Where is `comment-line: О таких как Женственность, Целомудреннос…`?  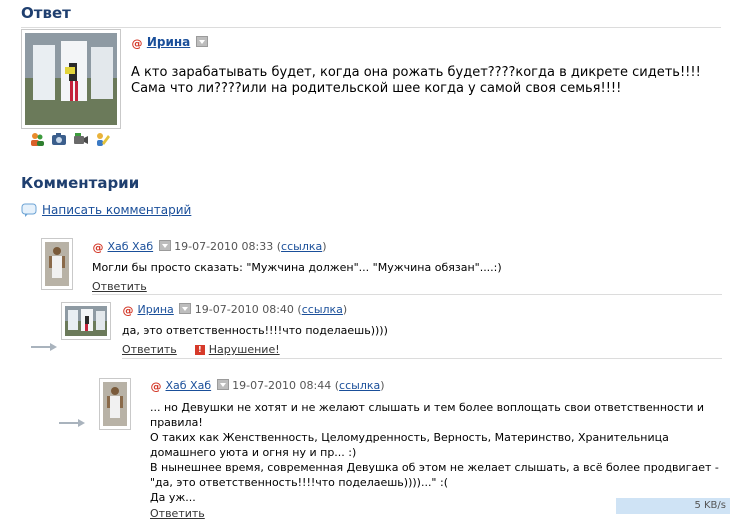 comment-line: О таких как Женственность, Целомудреннос… is located at coordinates (409, 437).